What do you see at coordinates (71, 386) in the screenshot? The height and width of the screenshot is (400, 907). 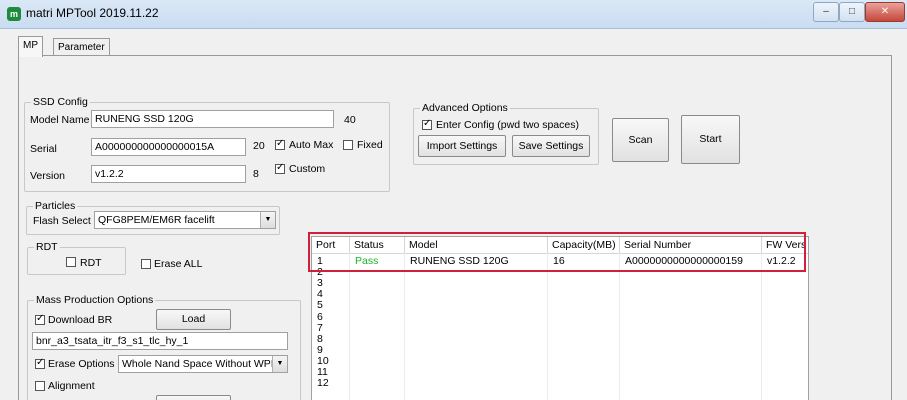 I see `alignment-label: Alignment` at bounding box center [71, 386].